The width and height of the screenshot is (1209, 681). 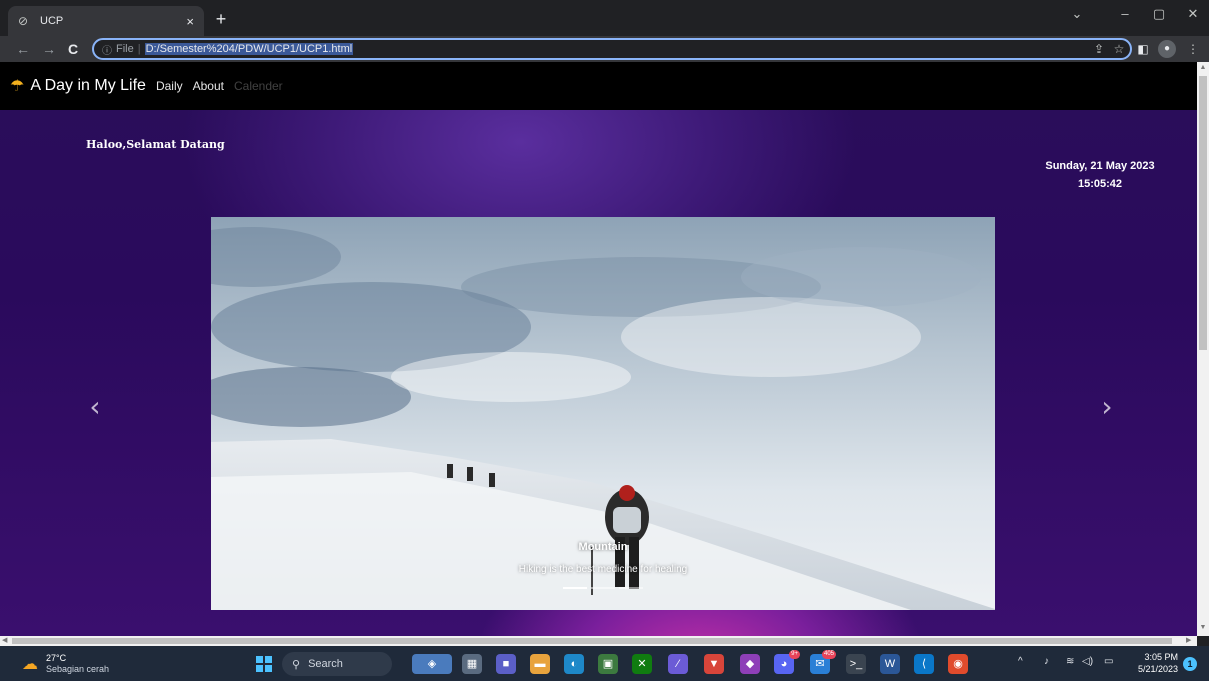 What do you see at coordinates (125, 49) in the screenshot?
I see `scheme-label: File` at bounding box center [125, 49].